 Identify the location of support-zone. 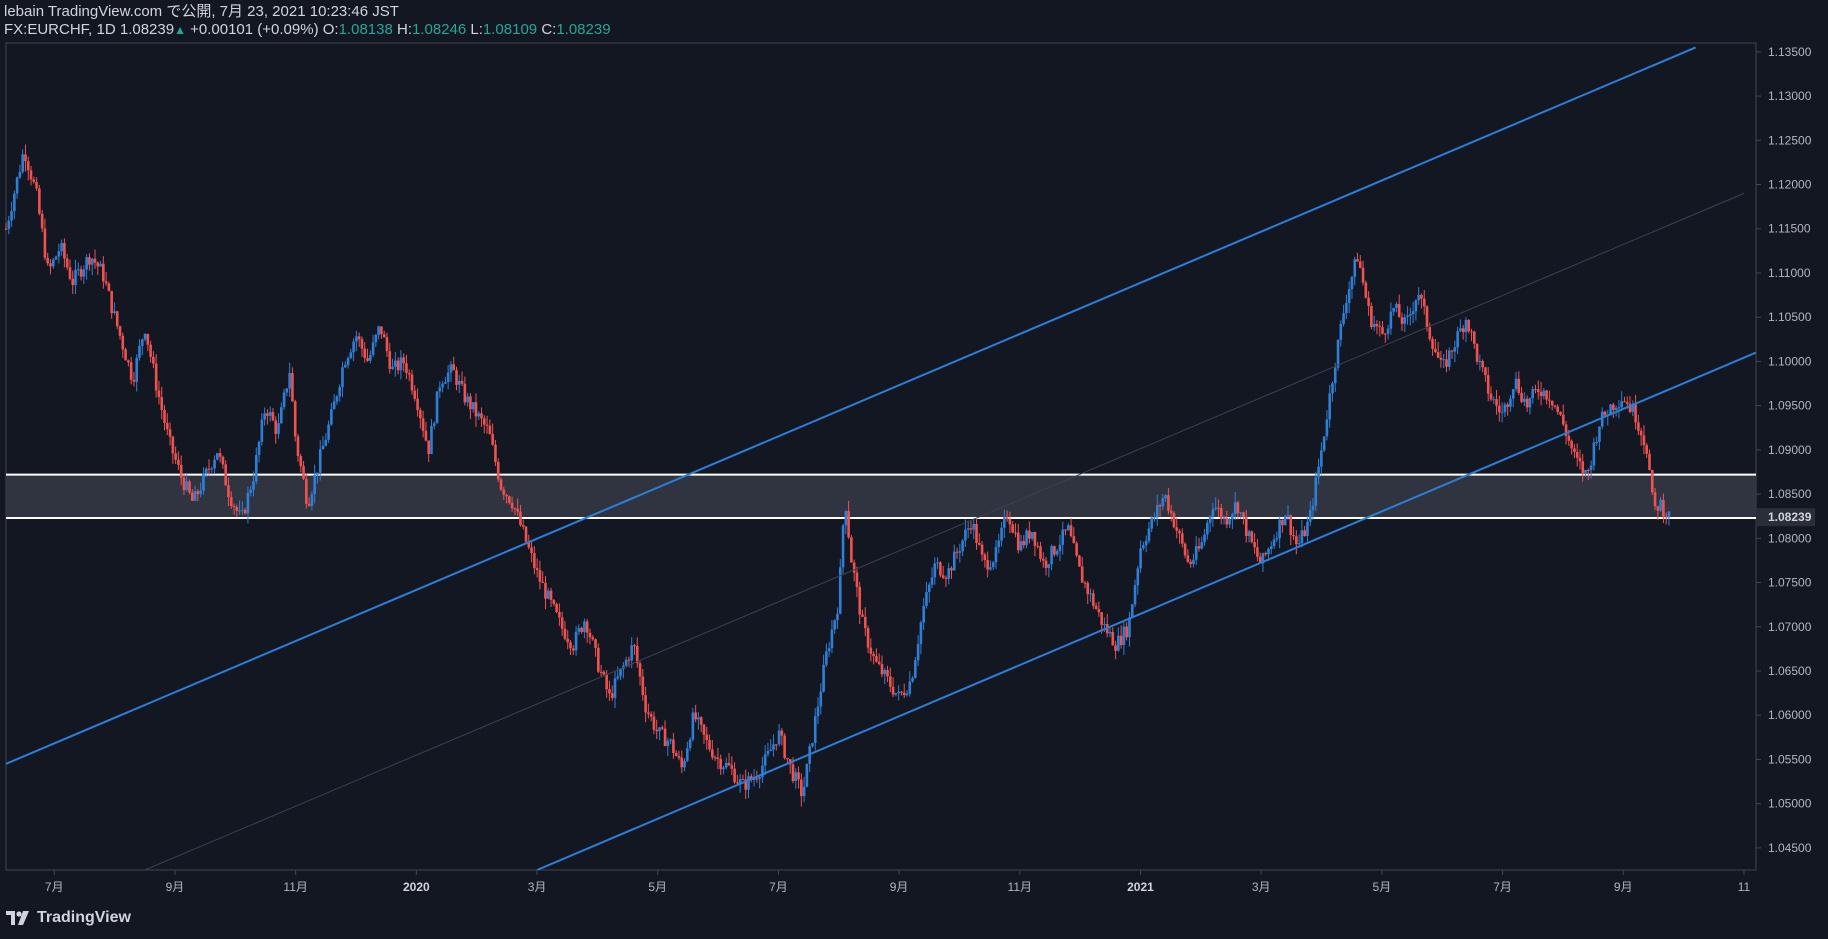
(881, 496).